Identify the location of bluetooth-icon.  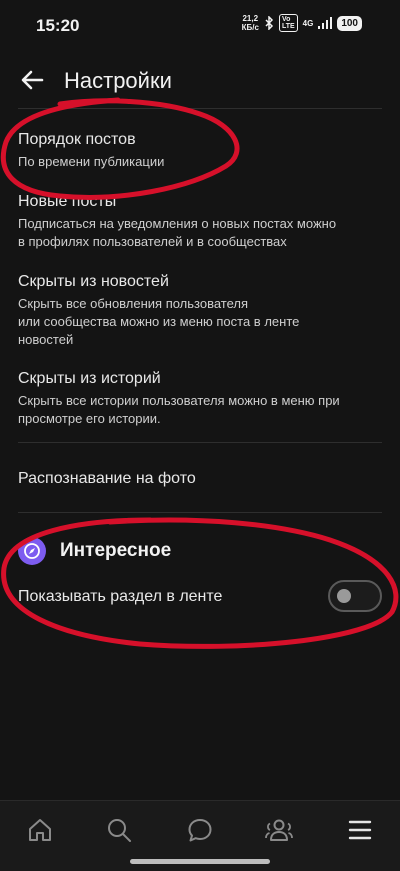
(269, 23).